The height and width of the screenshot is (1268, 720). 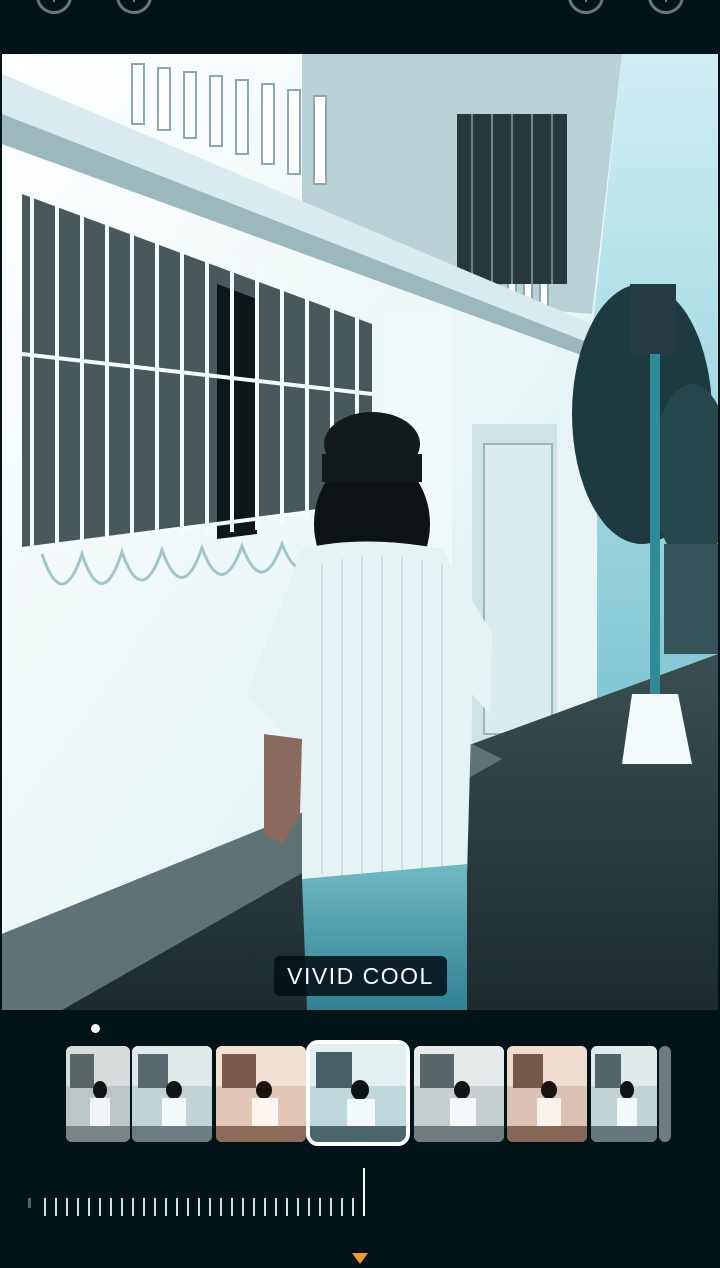 What do you see at coordinates (360, 27) in the screenshot?
I see `top-toolbar` at bounding box center [360, 27].